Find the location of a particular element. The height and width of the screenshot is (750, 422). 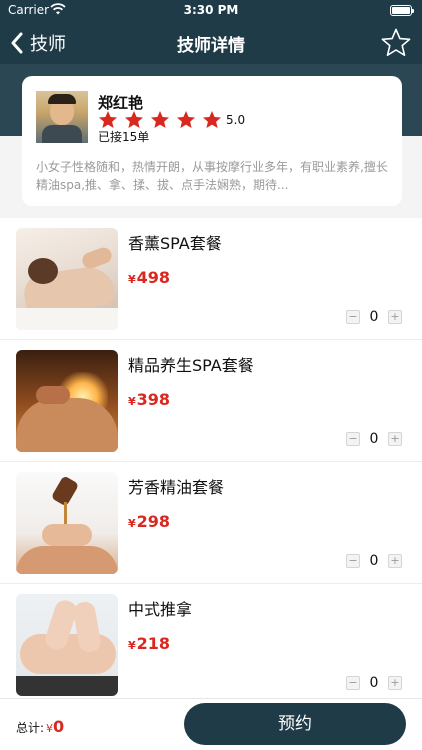

total-label: 总计: is located at coordinates (30, 728).